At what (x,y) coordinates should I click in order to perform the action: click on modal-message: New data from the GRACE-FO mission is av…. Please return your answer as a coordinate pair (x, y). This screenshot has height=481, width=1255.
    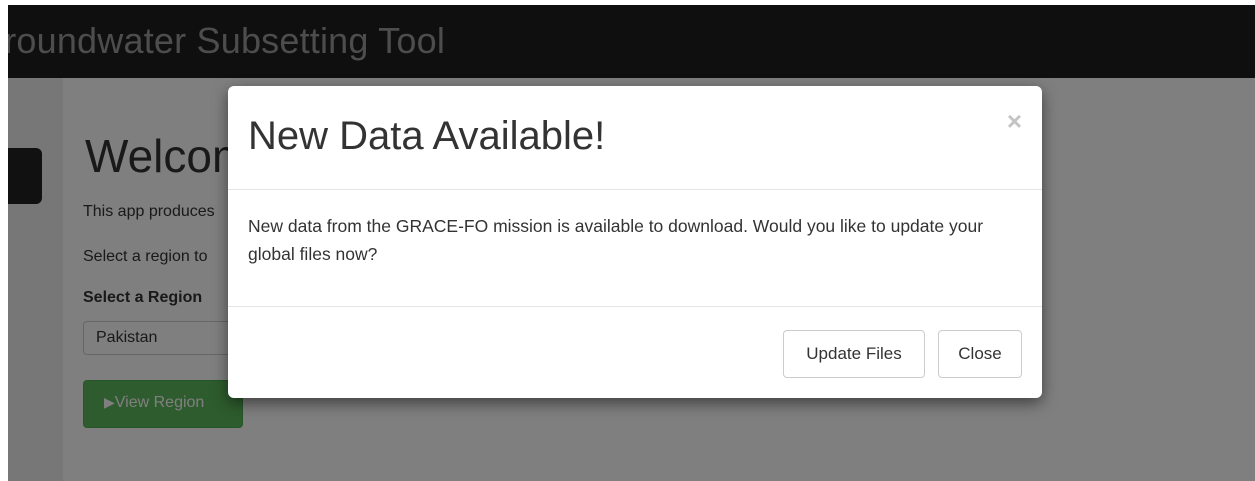
    Looking at the image, I should click on (616, 240).